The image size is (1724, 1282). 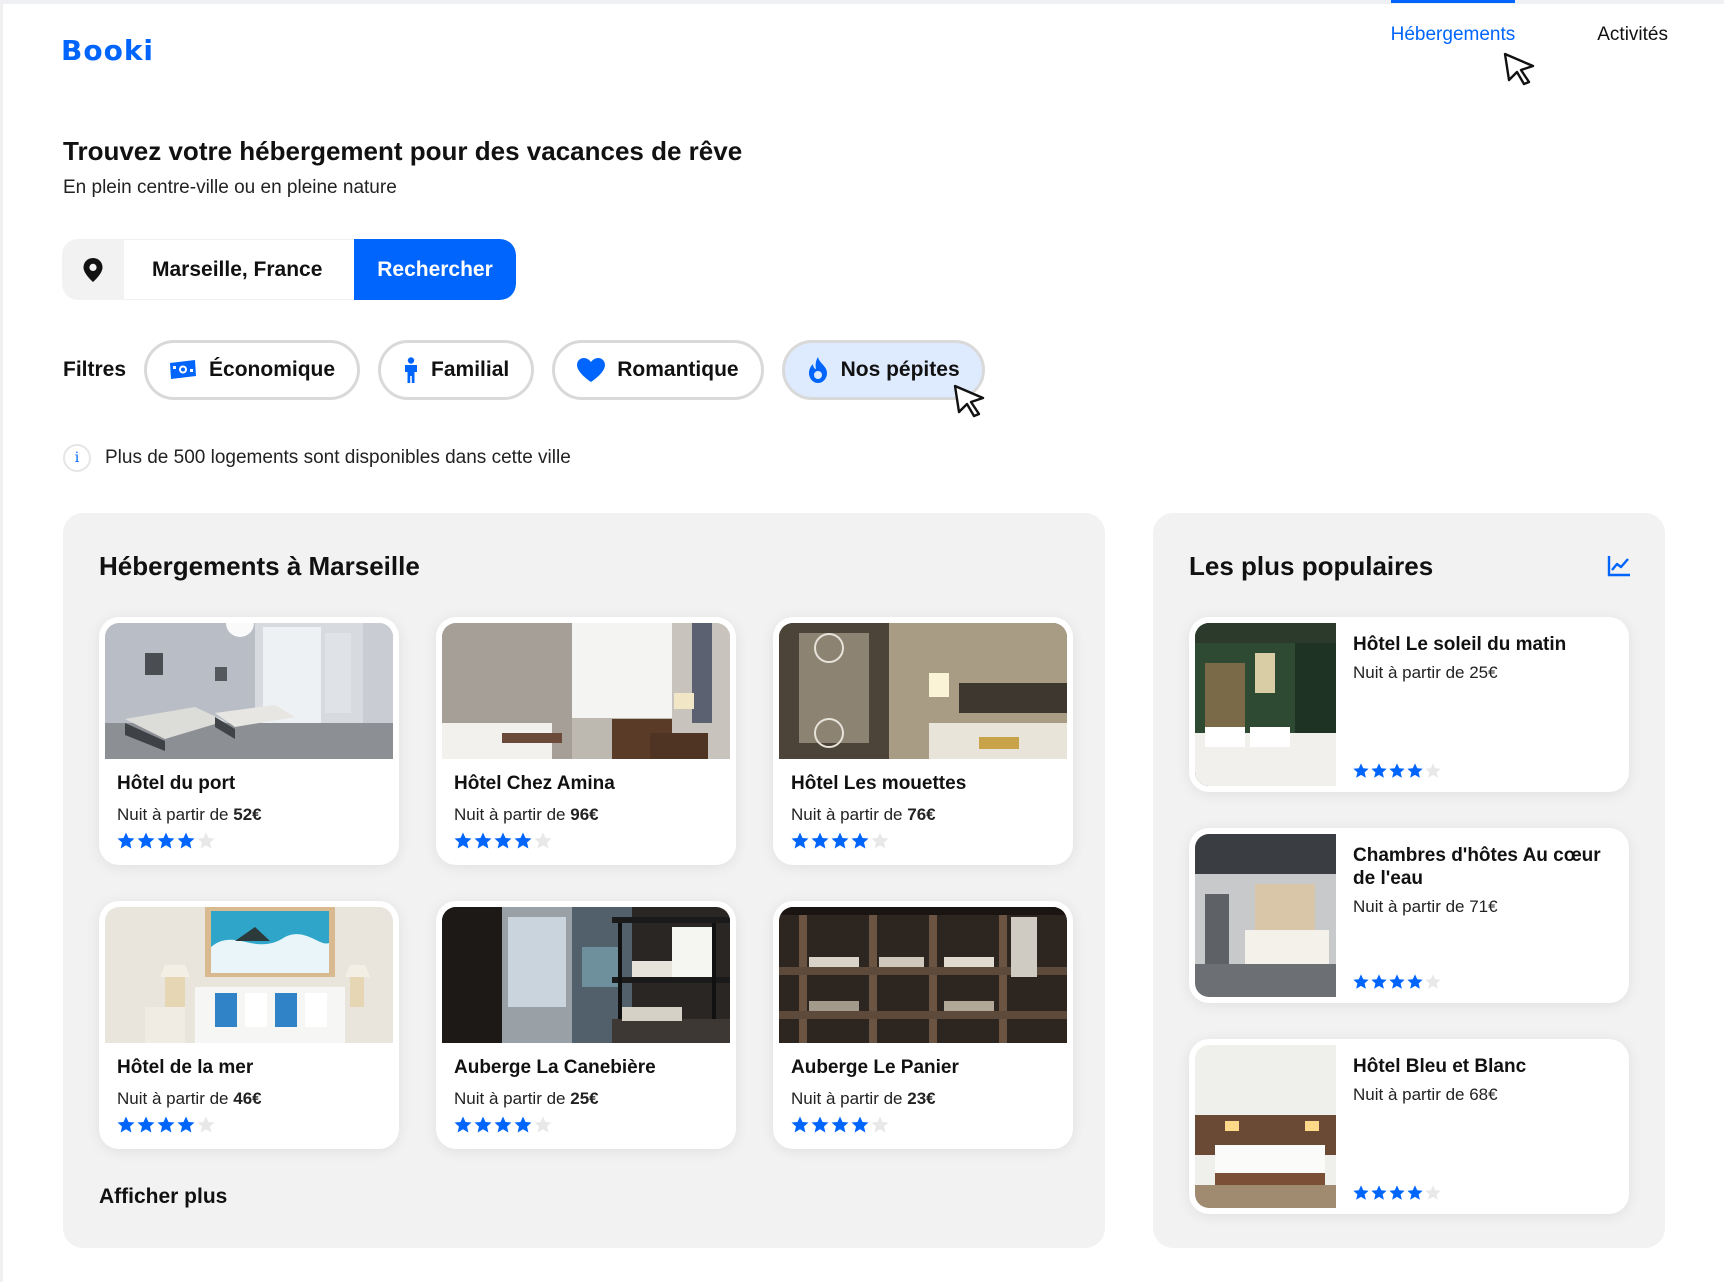 I want to click on heart-icon, so click(x=591, y=370).